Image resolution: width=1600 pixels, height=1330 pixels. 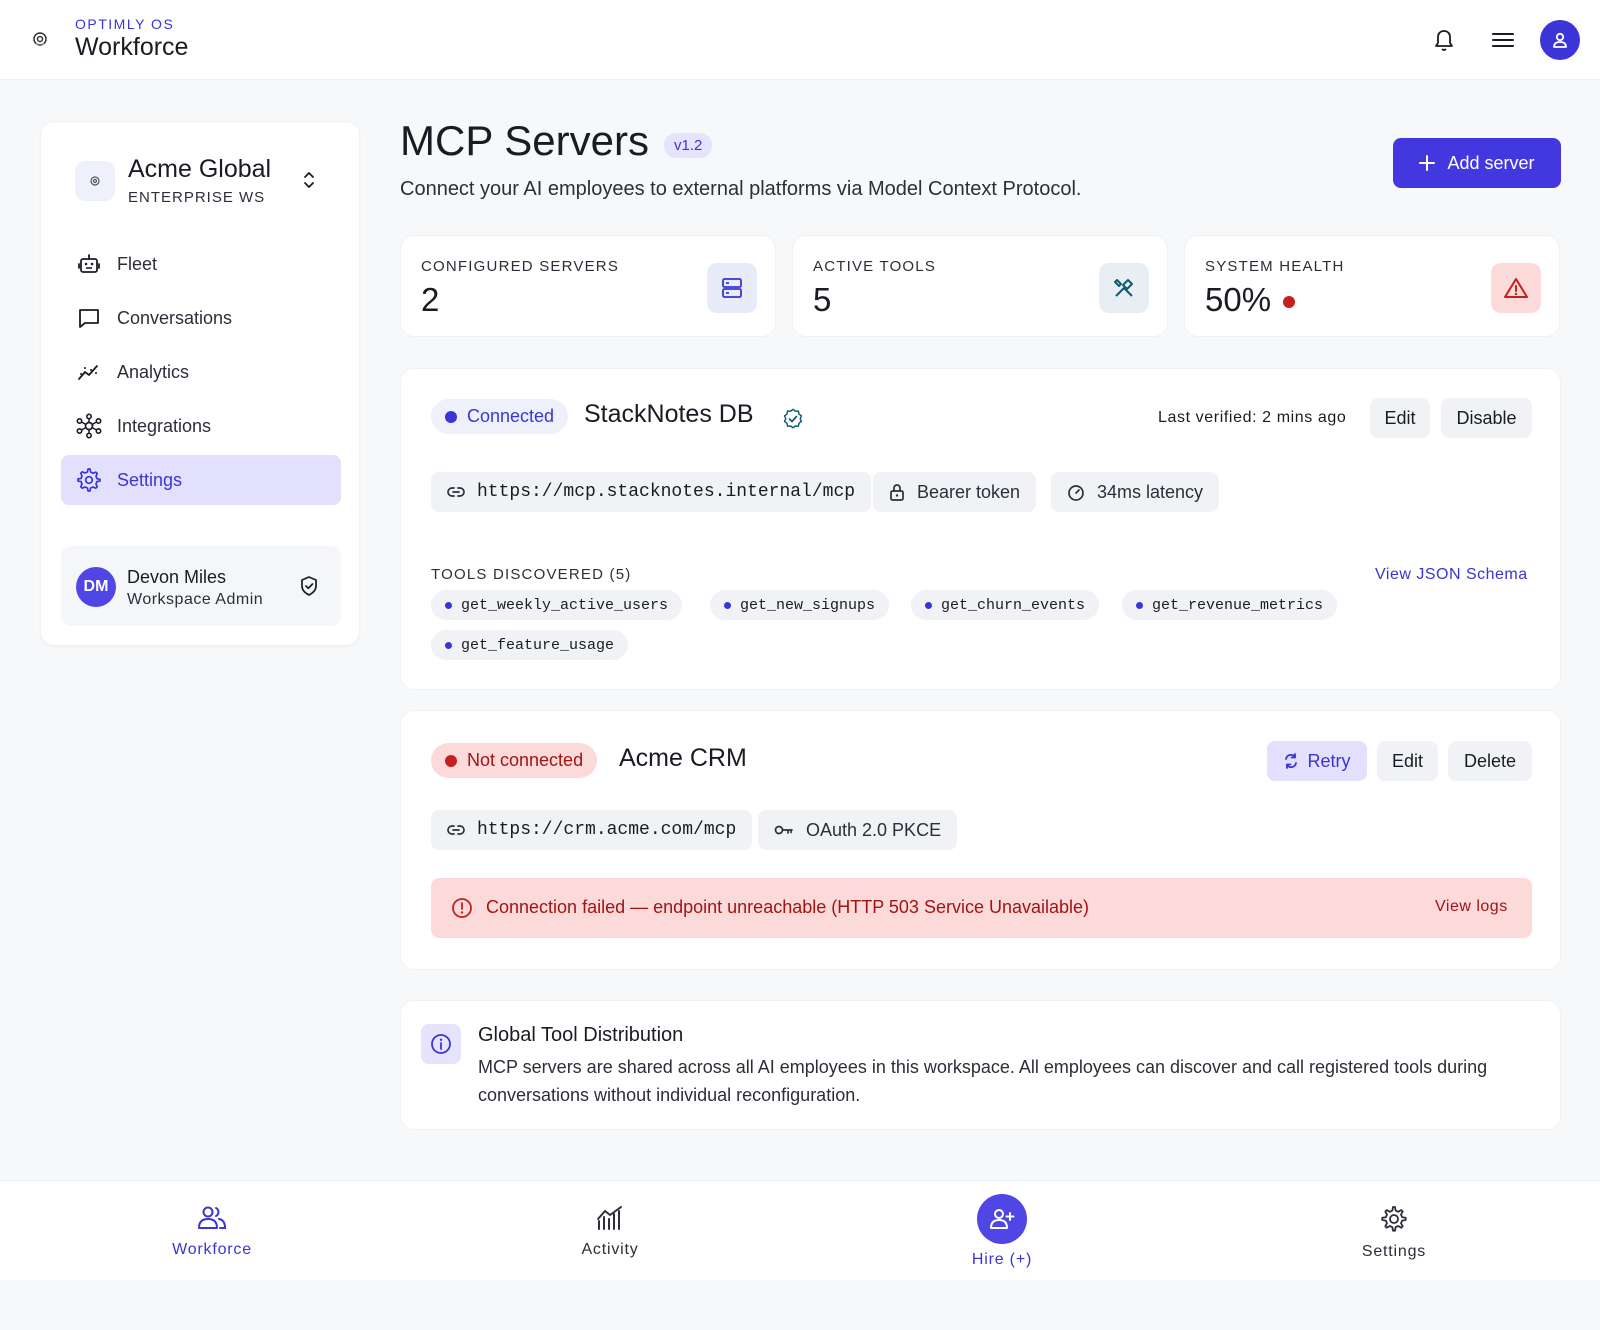 I want to click on workspace-logo-icon, so click(x=95, y=181).